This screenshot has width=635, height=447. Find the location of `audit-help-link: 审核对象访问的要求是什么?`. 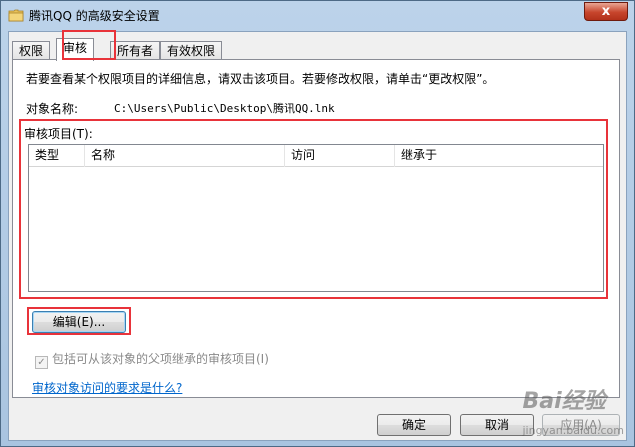

audit-help-link: 审核对象访问的要求是什么? is located at coordinates (107, 387).